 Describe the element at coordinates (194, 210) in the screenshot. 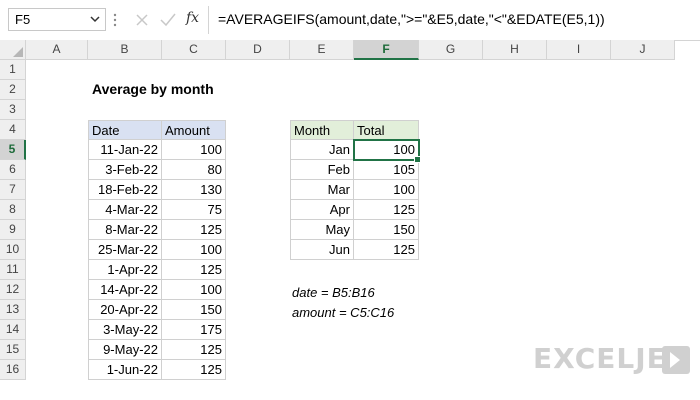

I see `amount-cell: 75` at that location.